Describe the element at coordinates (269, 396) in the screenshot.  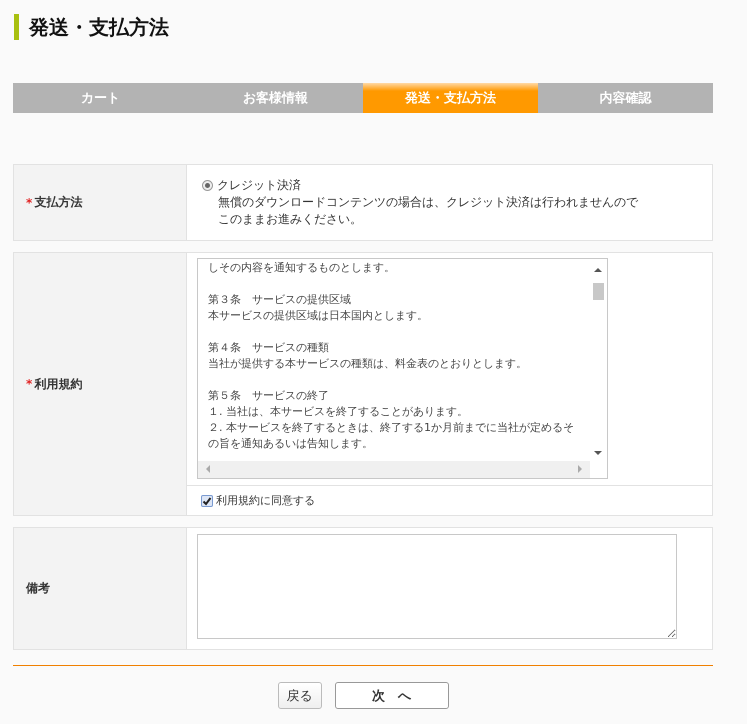
I see `terms-text-line: 第５条 サービスの終了` at that location.